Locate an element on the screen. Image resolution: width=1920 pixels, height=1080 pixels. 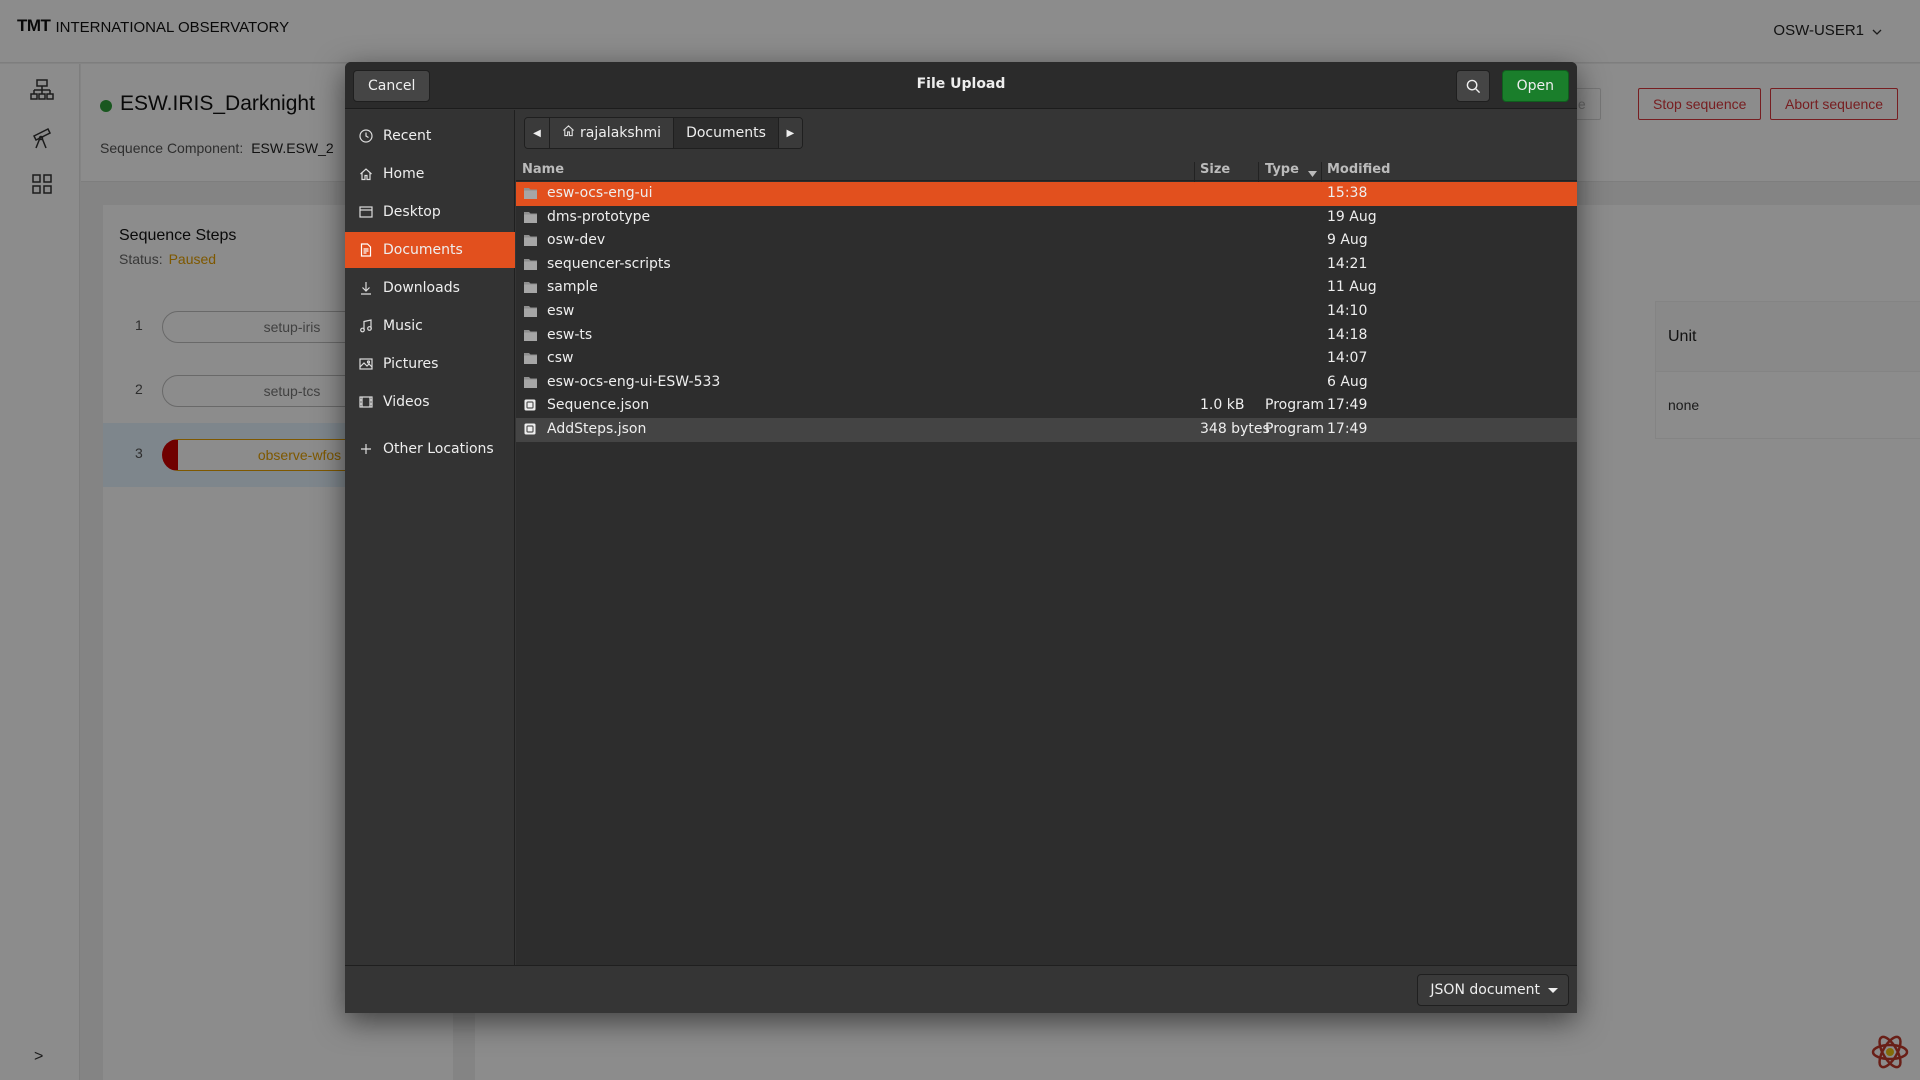
place-other-locations: Other Locations is located at coordinates (430, 449).